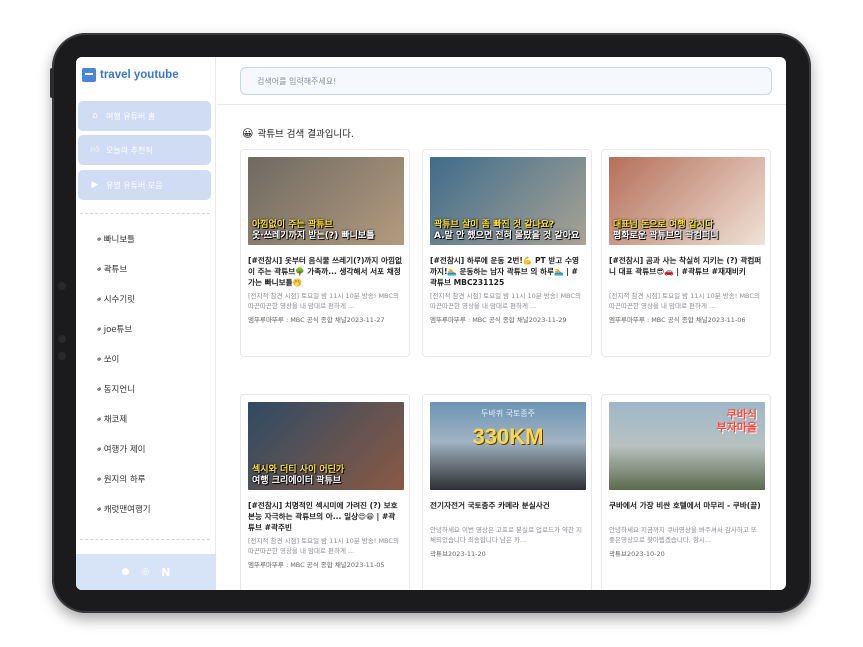  Describe the element at coordinates (122, 509) in the screenshot. I see `channel-link: ⚭ 캐럿맨여행기` at that location.